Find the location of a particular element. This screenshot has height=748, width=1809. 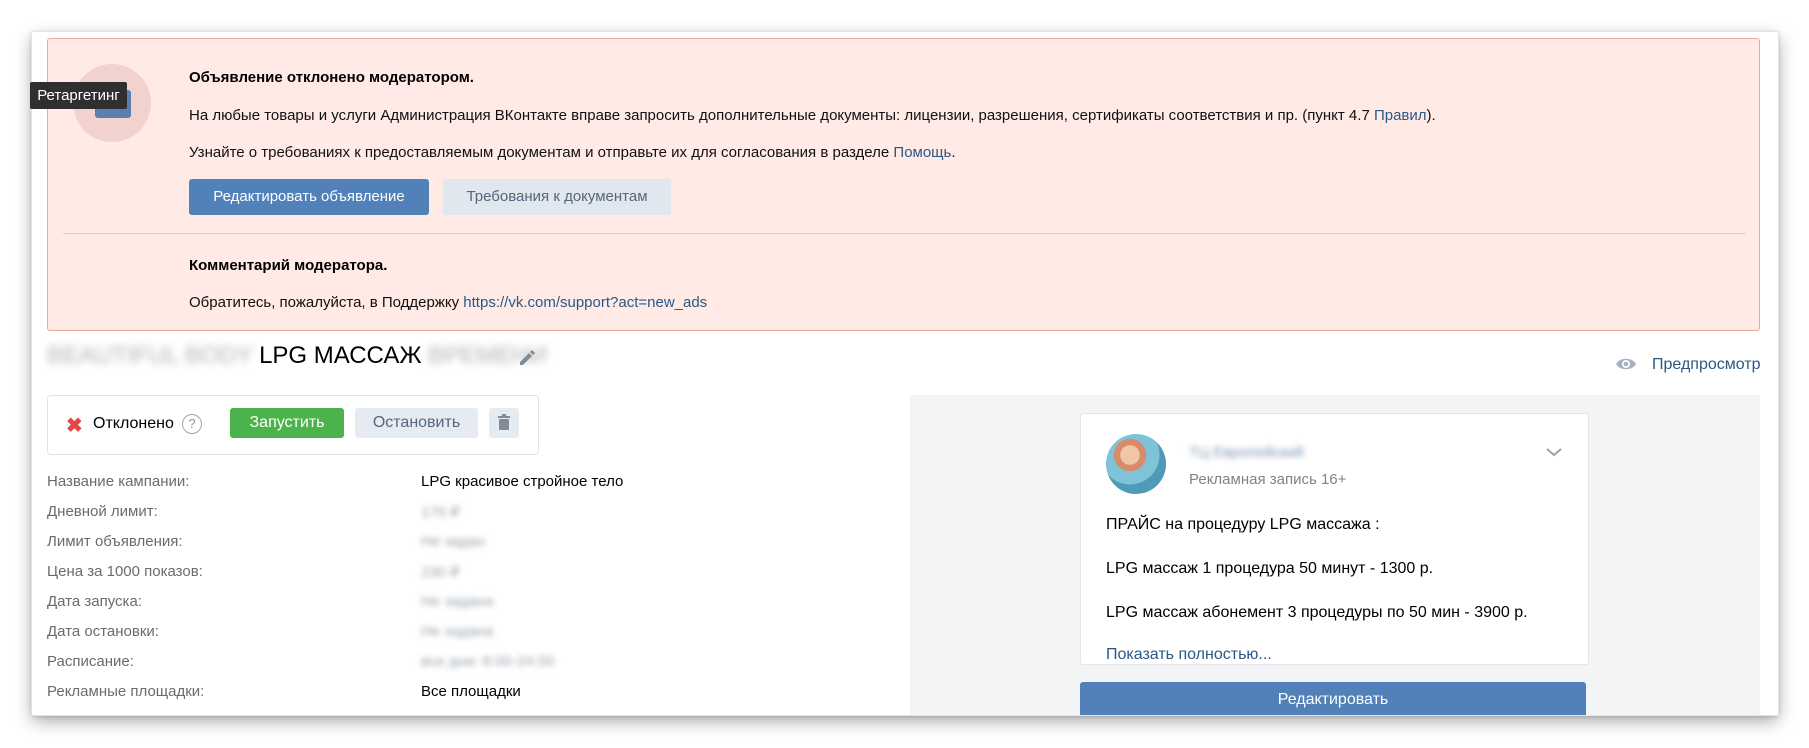

edit-ad-button: Редактировать объявление is located at coordinates (309, 197).